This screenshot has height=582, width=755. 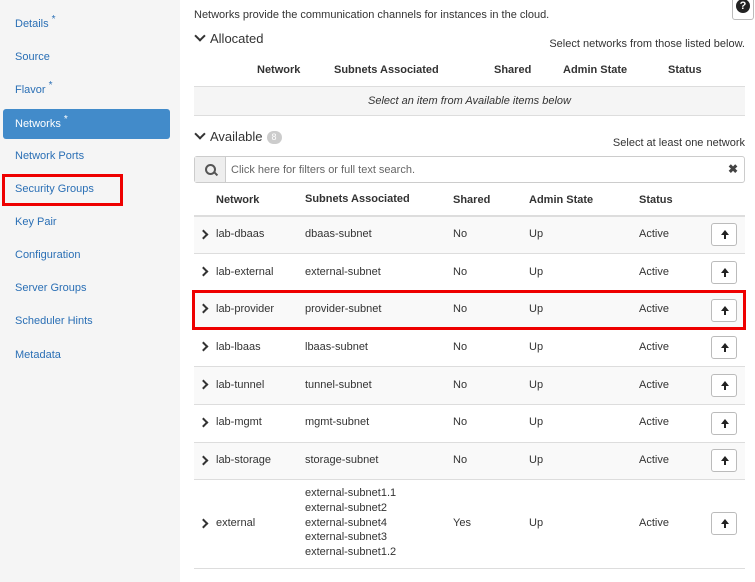 What do you see at coordinates (346, 523) in the screenshot?
I see `cell-subnet: external-subnet4` at bounding box center [346, 523].